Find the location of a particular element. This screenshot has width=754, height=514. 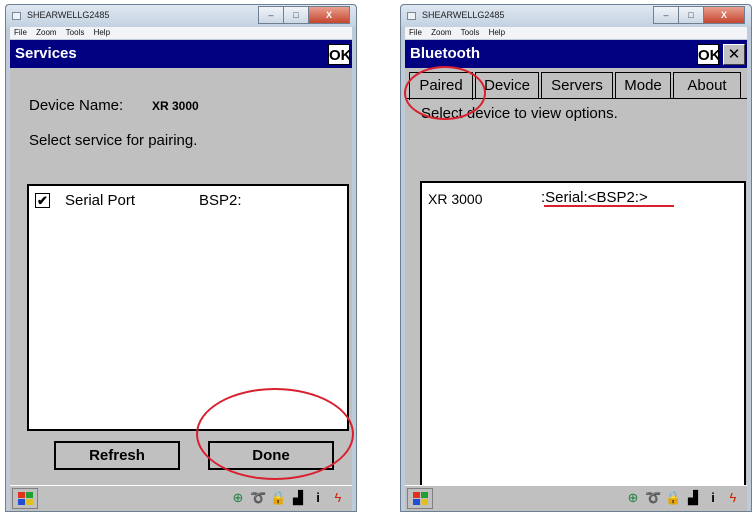

paired-tab-annotation-circle is located at coordinates (445, 93).